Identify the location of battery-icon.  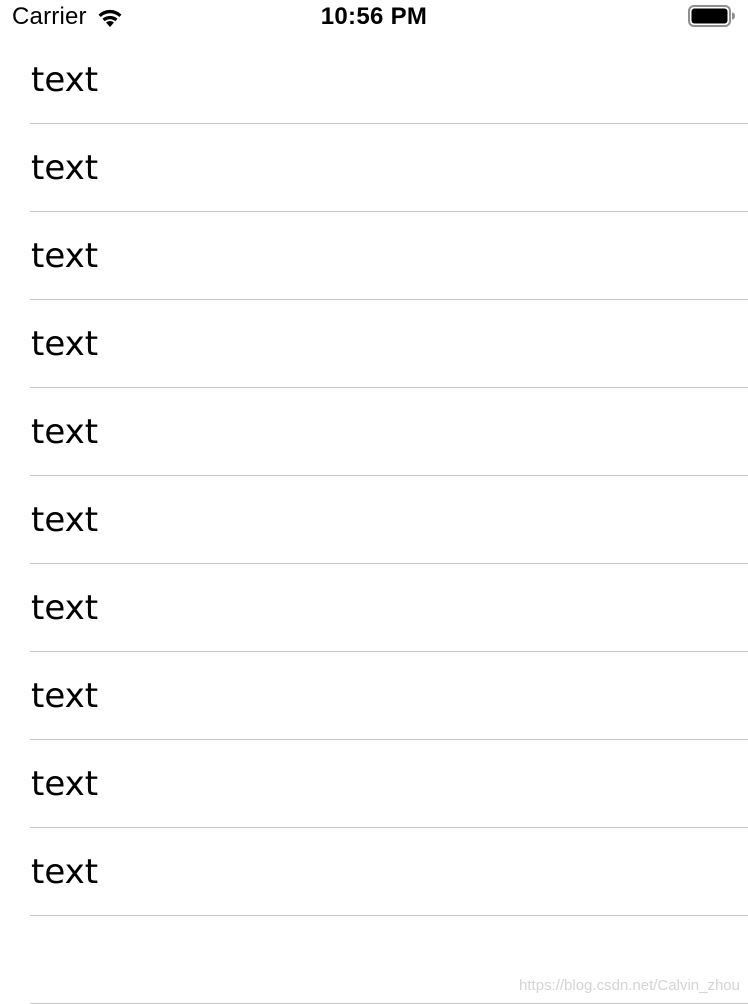
(711, 16).